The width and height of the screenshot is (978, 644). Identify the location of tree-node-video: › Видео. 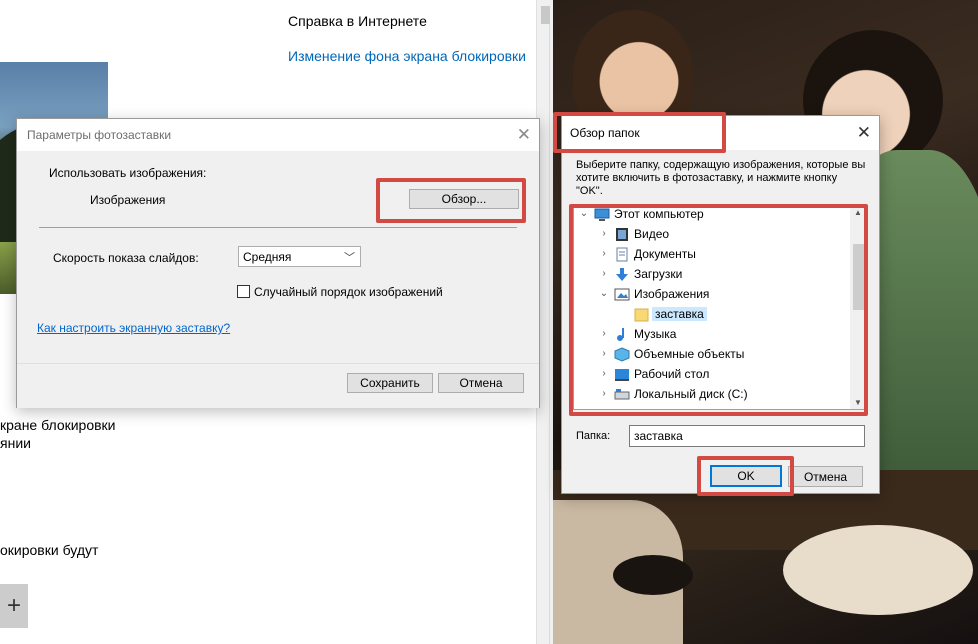
(720, 235).